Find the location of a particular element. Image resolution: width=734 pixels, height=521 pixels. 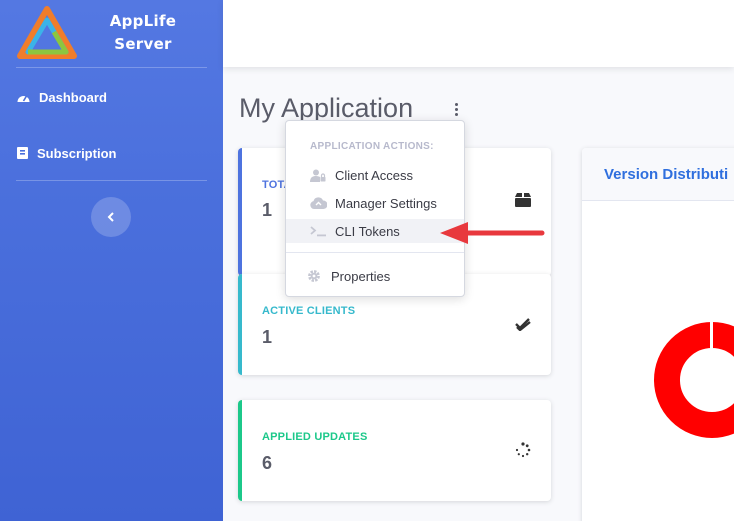

sidebar-item-label: Dashboard is located at coordinates (73, 97).